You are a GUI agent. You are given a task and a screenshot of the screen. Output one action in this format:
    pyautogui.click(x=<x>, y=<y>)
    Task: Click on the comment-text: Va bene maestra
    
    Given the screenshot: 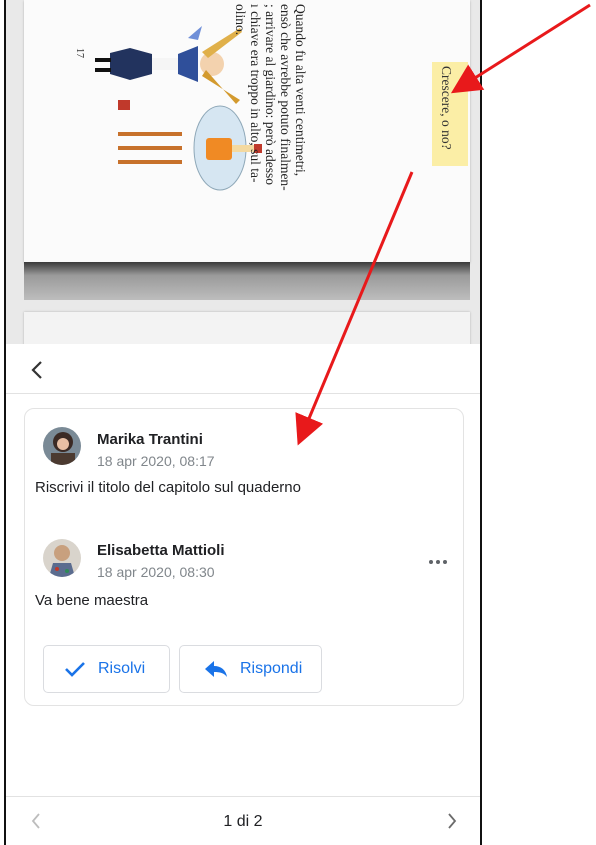 What is the action you would take?
    pyautogui.click(x=92, y=600)
    